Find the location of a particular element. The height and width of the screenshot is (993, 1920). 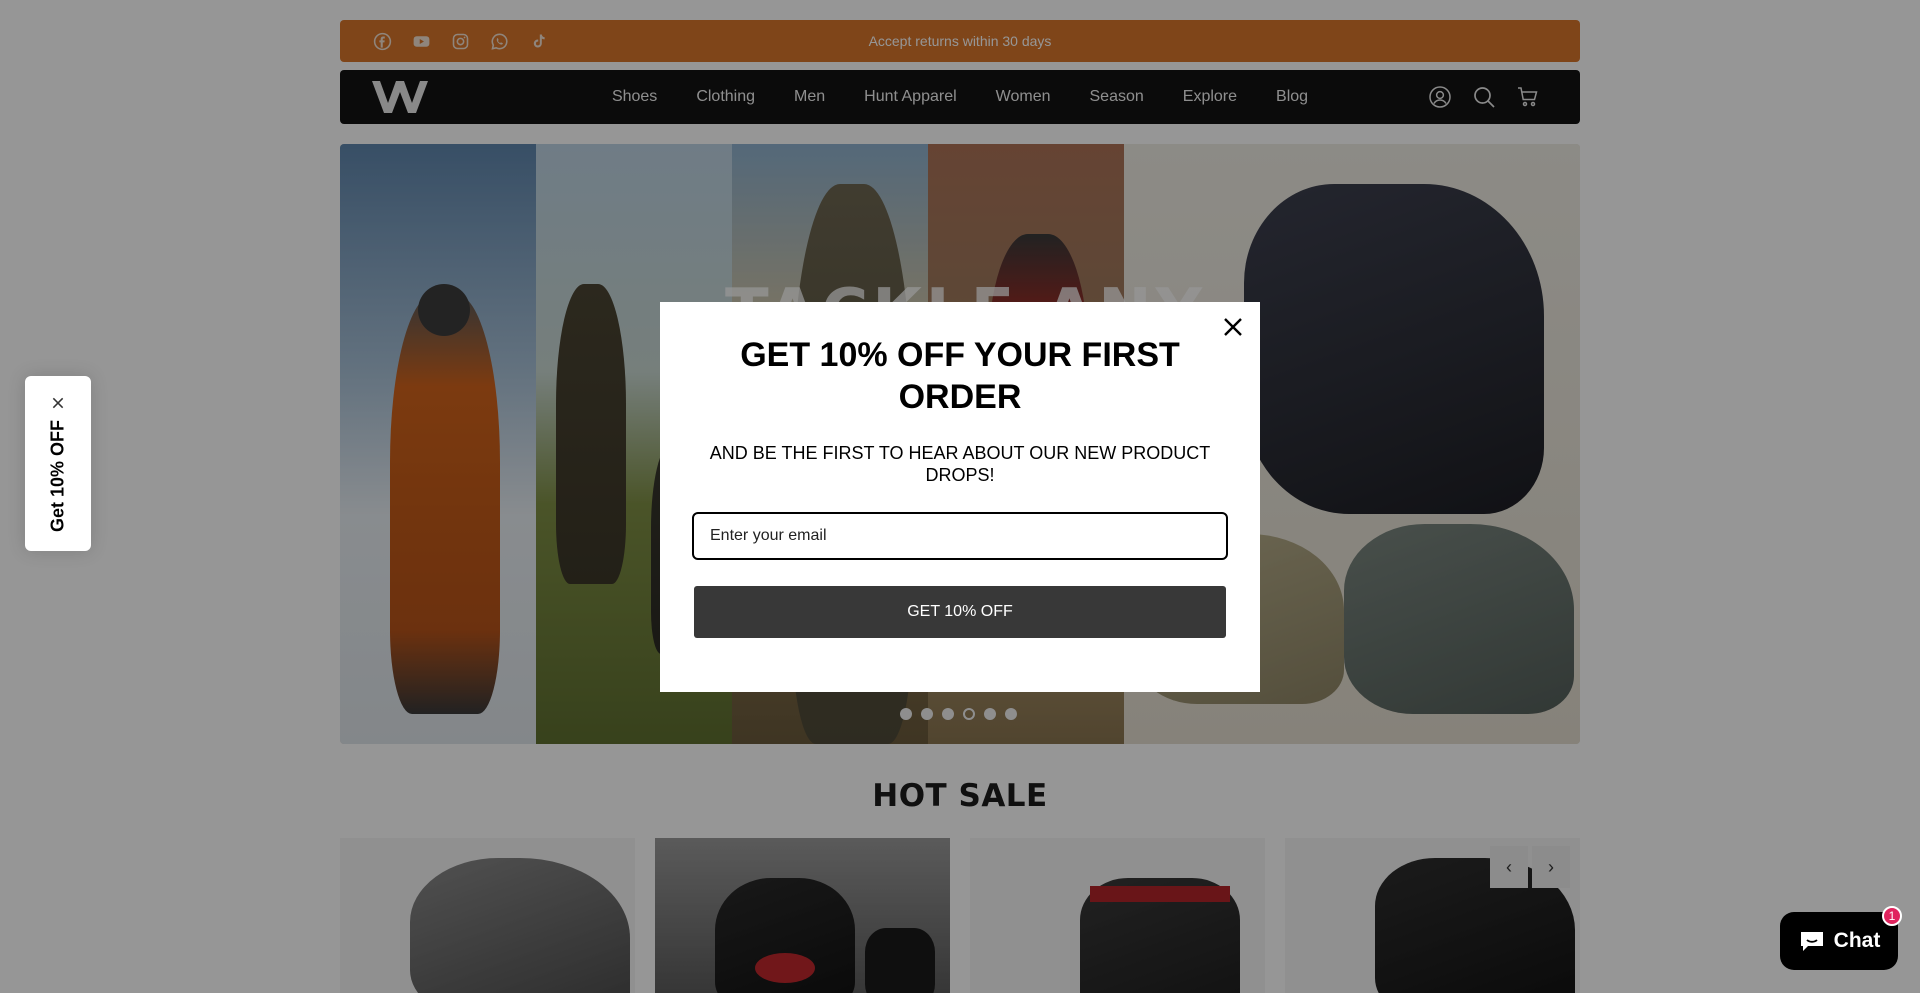

chat-unread-badge: 1 is located at coordinates (1892, 916).